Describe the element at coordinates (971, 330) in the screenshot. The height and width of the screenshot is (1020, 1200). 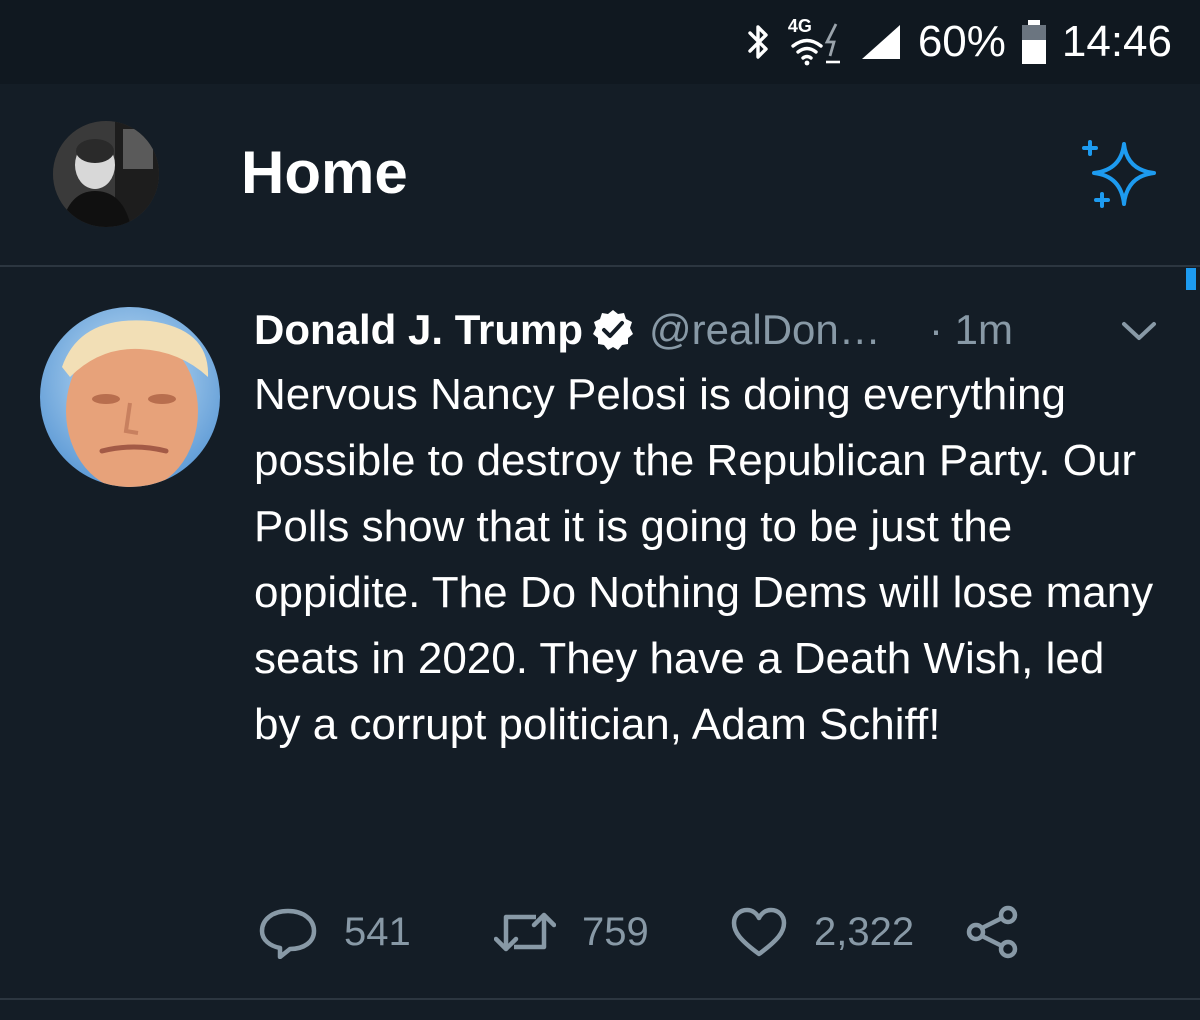
I see `tweet-timestamp: · 1m` at that location.